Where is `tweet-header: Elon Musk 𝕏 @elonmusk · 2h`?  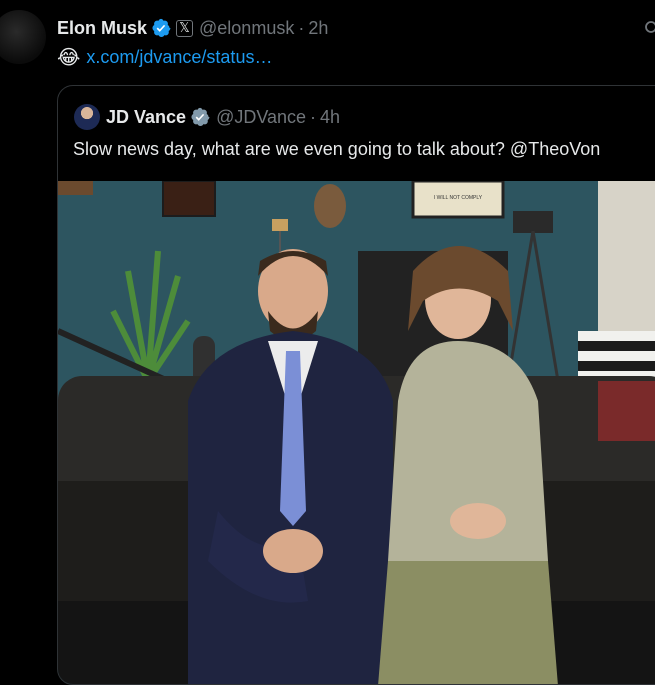 tweet-header: Elon Musk 𝕏 @elonmusk · 2h is located at coordinates (192, 28).